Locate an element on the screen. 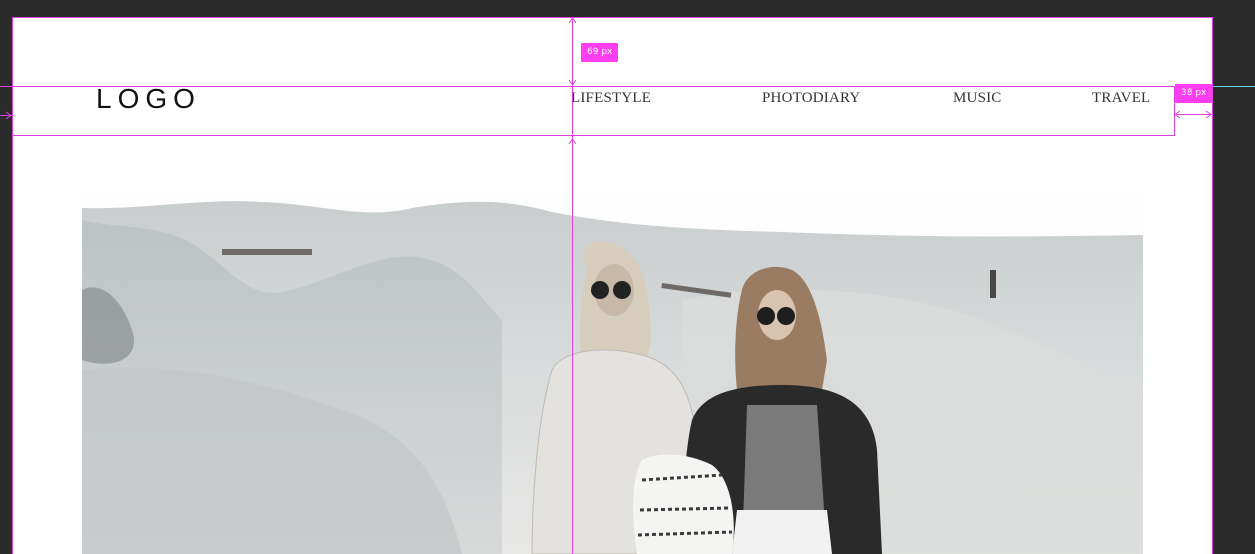 This screenshot has height=554, width=1255. guide-outside-left-arrow is located at coordinates (6, 113).